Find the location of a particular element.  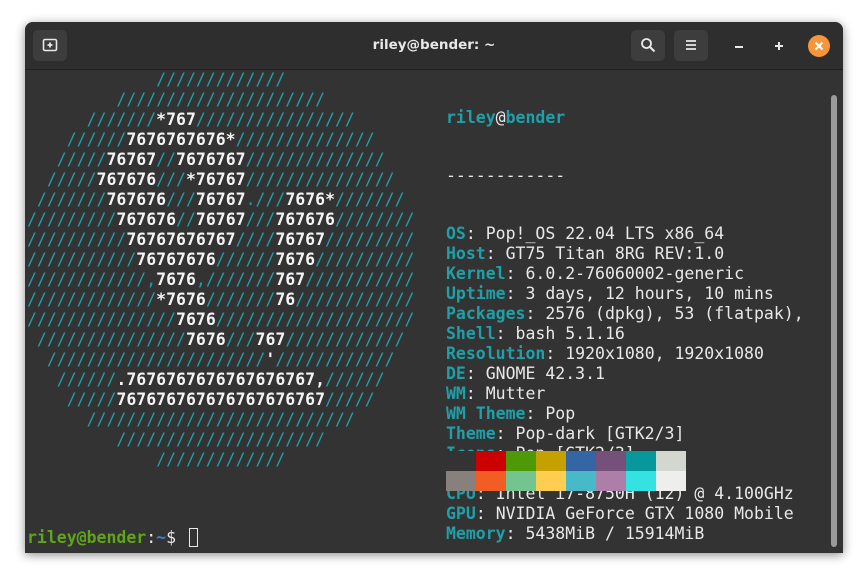

logo-segment: 7676* is located at coordinates (310, 199).